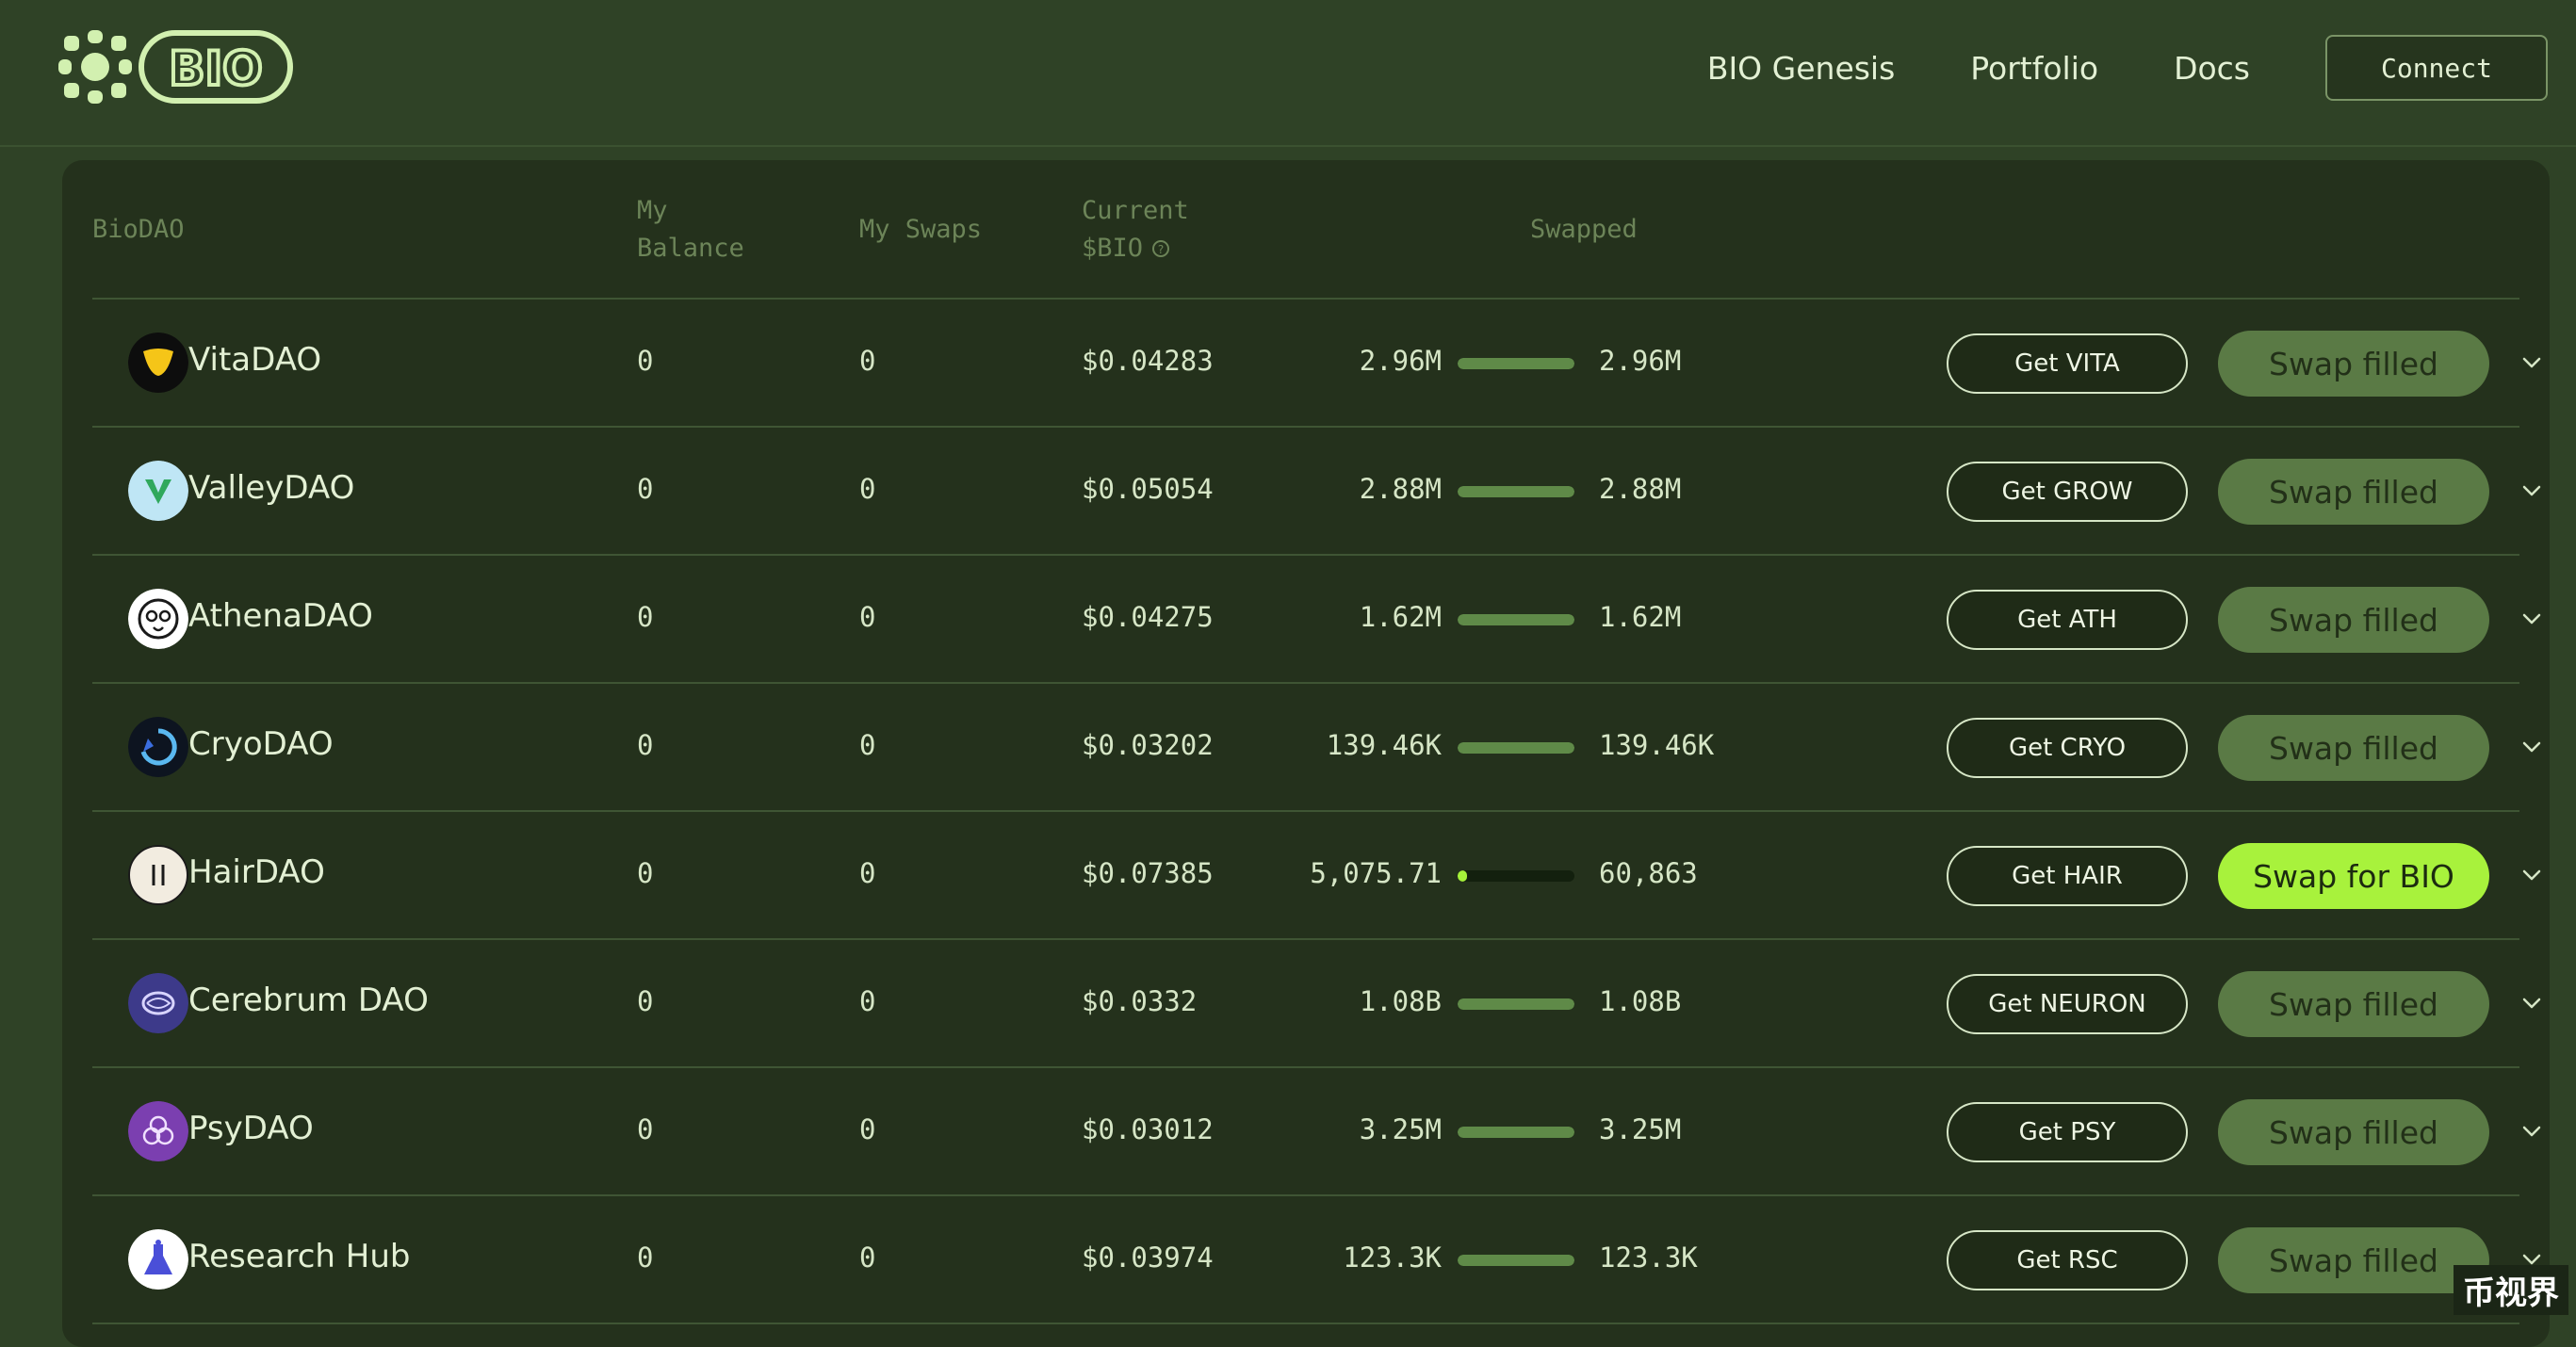 The height and width of the screenshot is (1347, 2576). What do you see at coordinates (1392, 1258) in the screenshot?
I see `swapped-amount: 123.3K` at bounding box center [1392, 1258].